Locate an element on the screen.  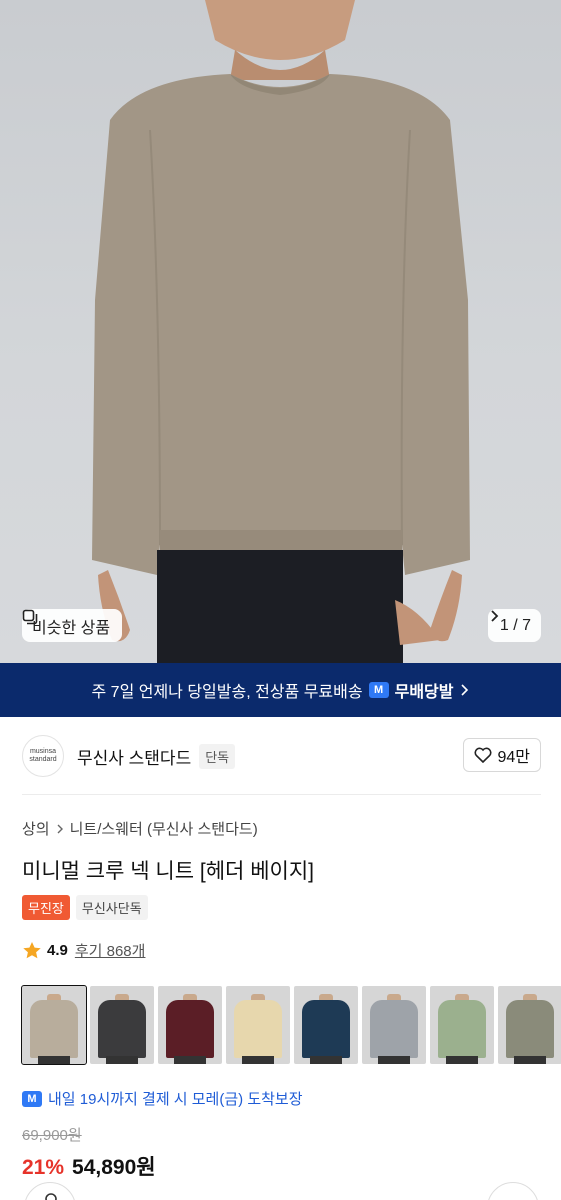
exclusive-tag: 단독 is located at coordinates (217, 756).